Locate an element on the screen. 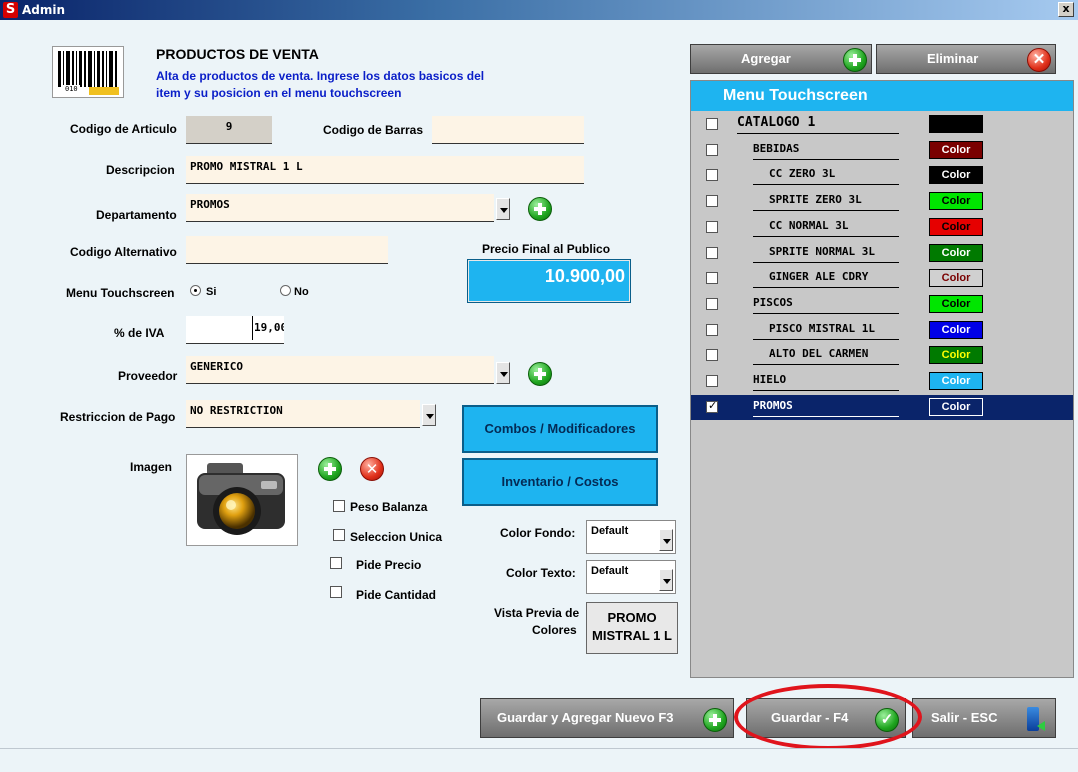 Image resolution: width=1078 pixels, height=772 pixels. menu-tree-row: ALTO DEL CARMEN Color is located at coordinates (882, 355).